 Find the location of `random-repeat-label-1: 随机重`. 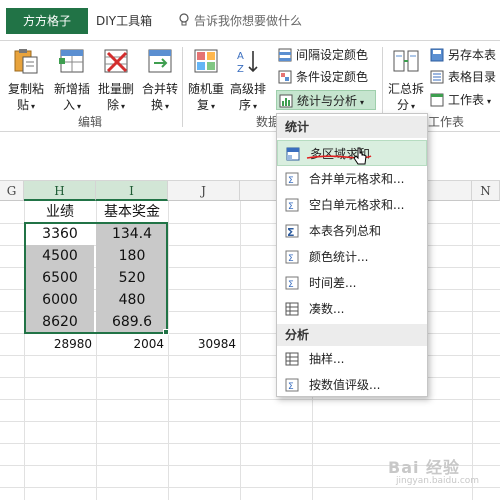

random-repeat-label-1: 随机重 is located at coordinates (205, 89).